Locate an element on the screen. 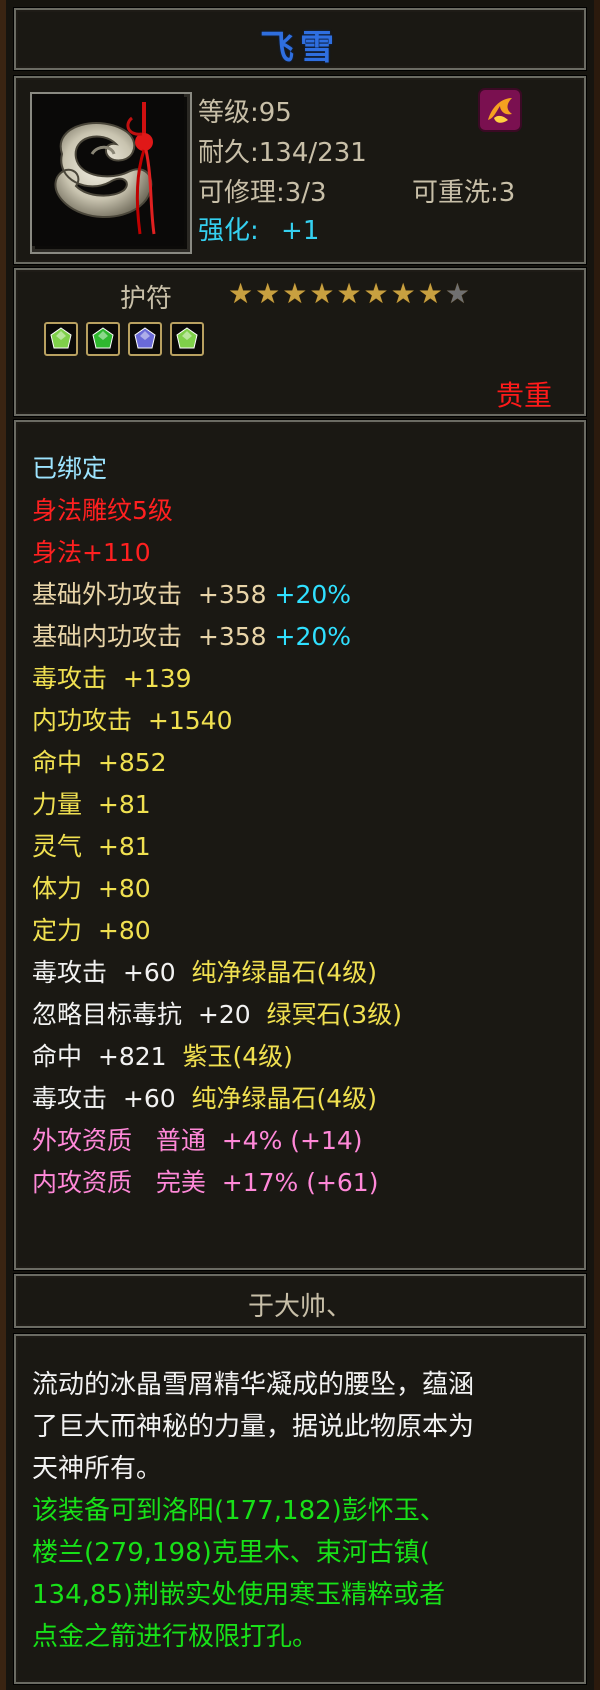 Image resolution: width=600 pixels, height=1690 pixels. attribute-row: 内功攻击 +1540 is located at coordinates (217, 721).